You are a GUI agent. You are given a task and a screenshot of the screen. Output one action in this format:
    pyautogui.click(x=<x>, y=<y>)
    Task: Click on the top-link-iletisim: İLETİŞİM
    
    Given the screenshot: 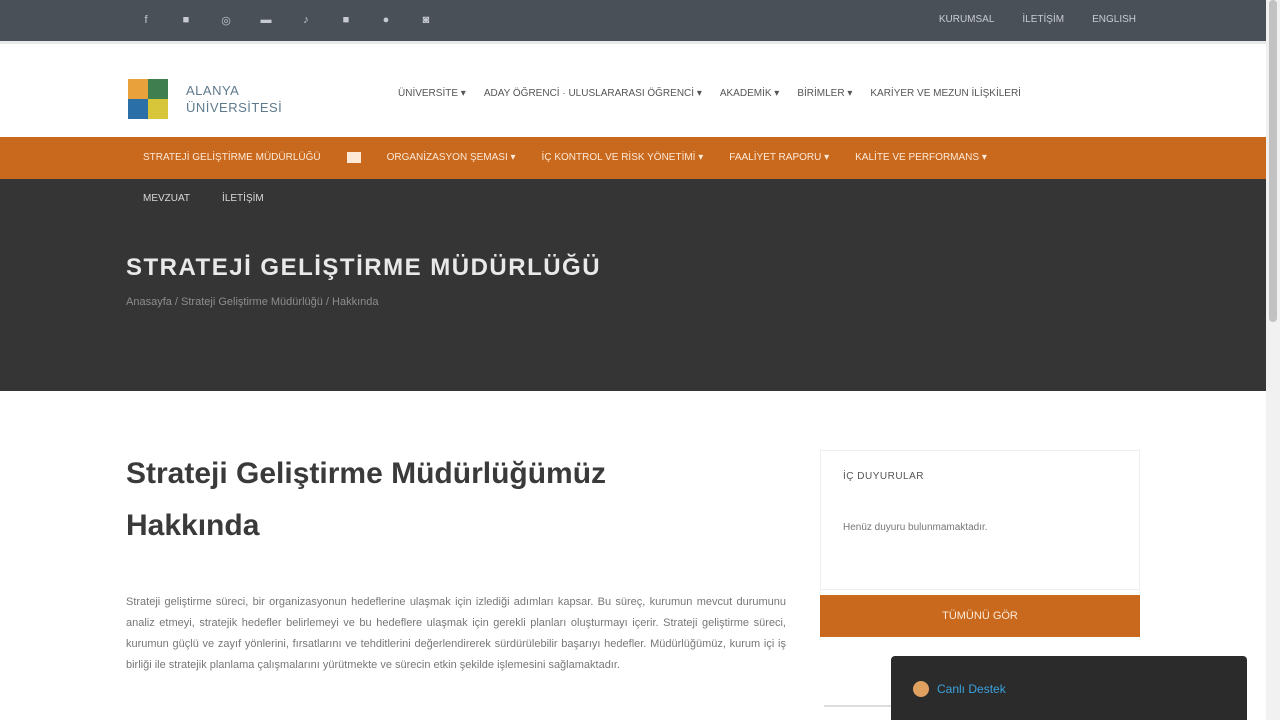 What is the action you would take?
    pyautogui.click(x=1043, y=19)
    